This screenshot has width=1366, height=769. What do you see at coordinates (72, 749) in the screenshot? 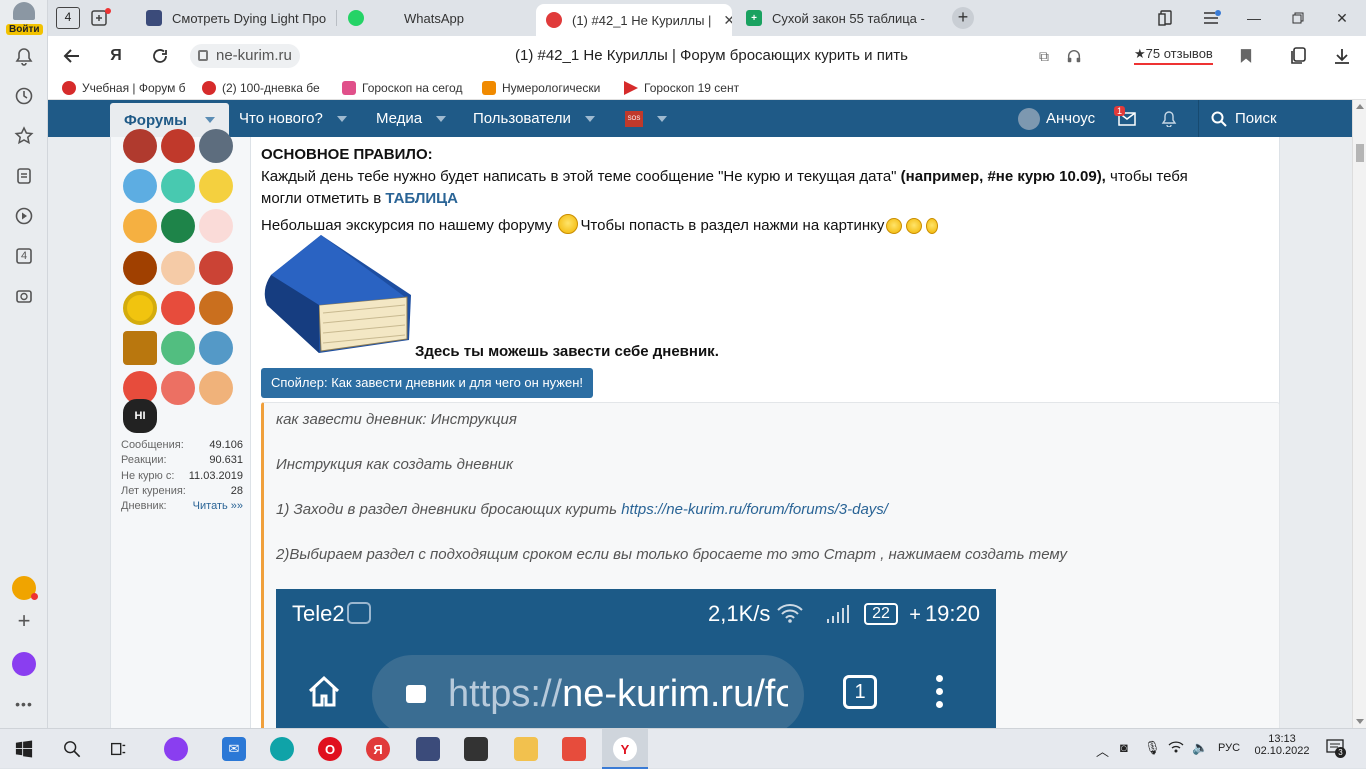
I see `search-icon` at bounding box center [72, 749].